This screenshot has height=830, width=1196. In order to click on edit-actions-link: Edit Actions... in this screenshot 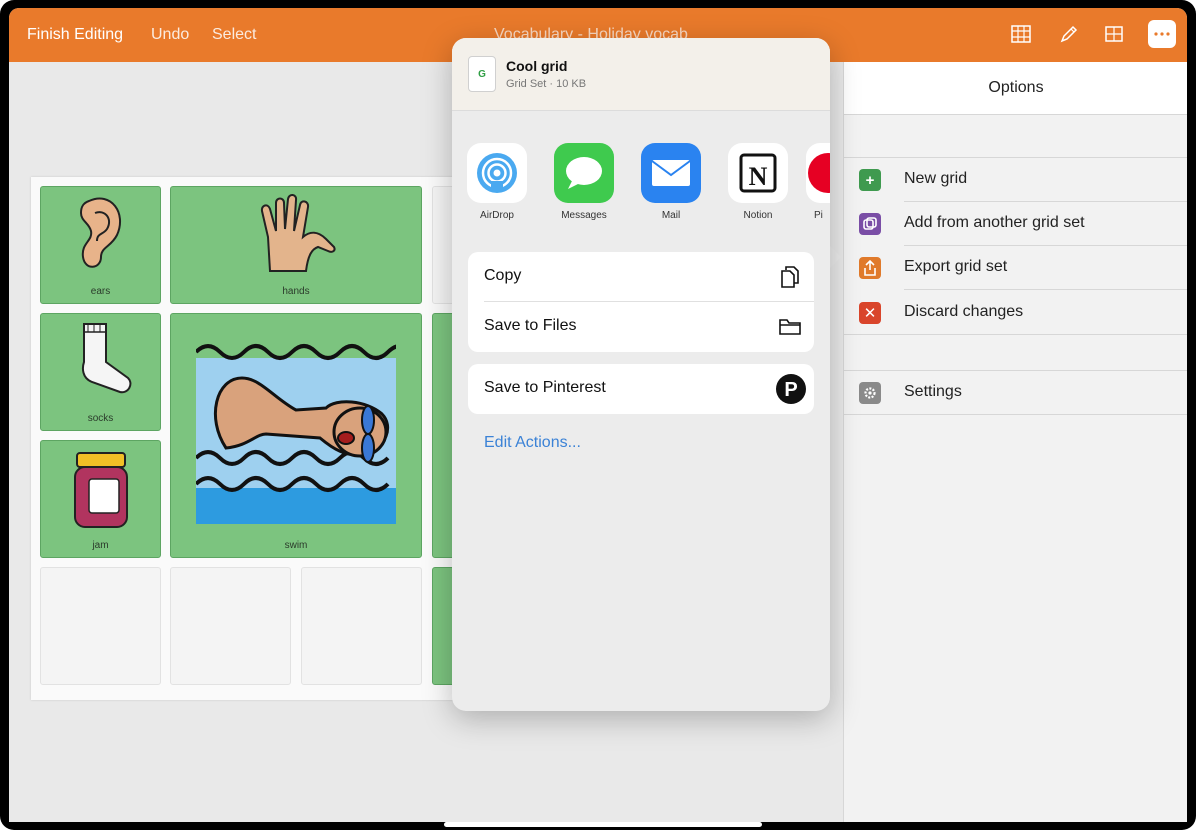, I will do `click(532, 443)`.